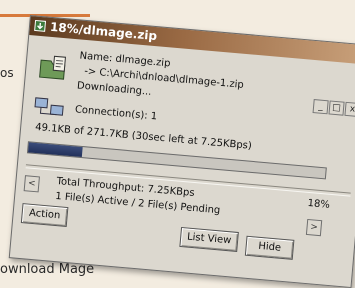 Image resolution: width=355 pixels, height=288 pixels. What do you see at coordinates (319, 204) in the screenshot?
I see `percent-label: 18%` at bounding box center [319, 204].